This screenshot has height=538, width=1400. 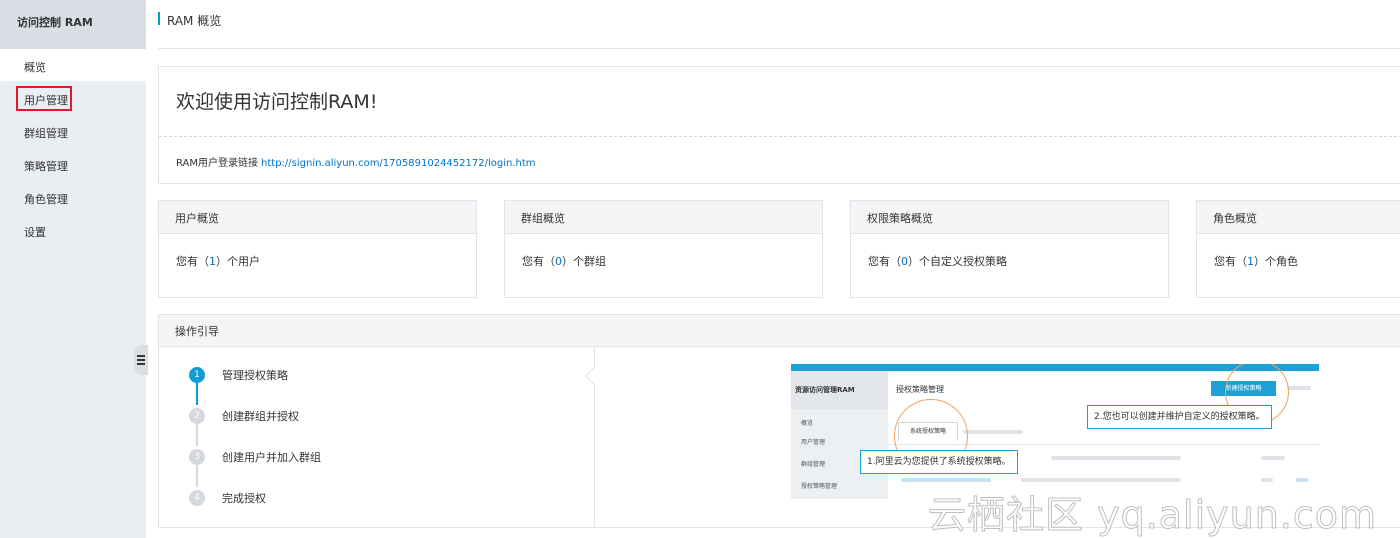 I want to click on step-number: 2, so click(x=197, y=416).